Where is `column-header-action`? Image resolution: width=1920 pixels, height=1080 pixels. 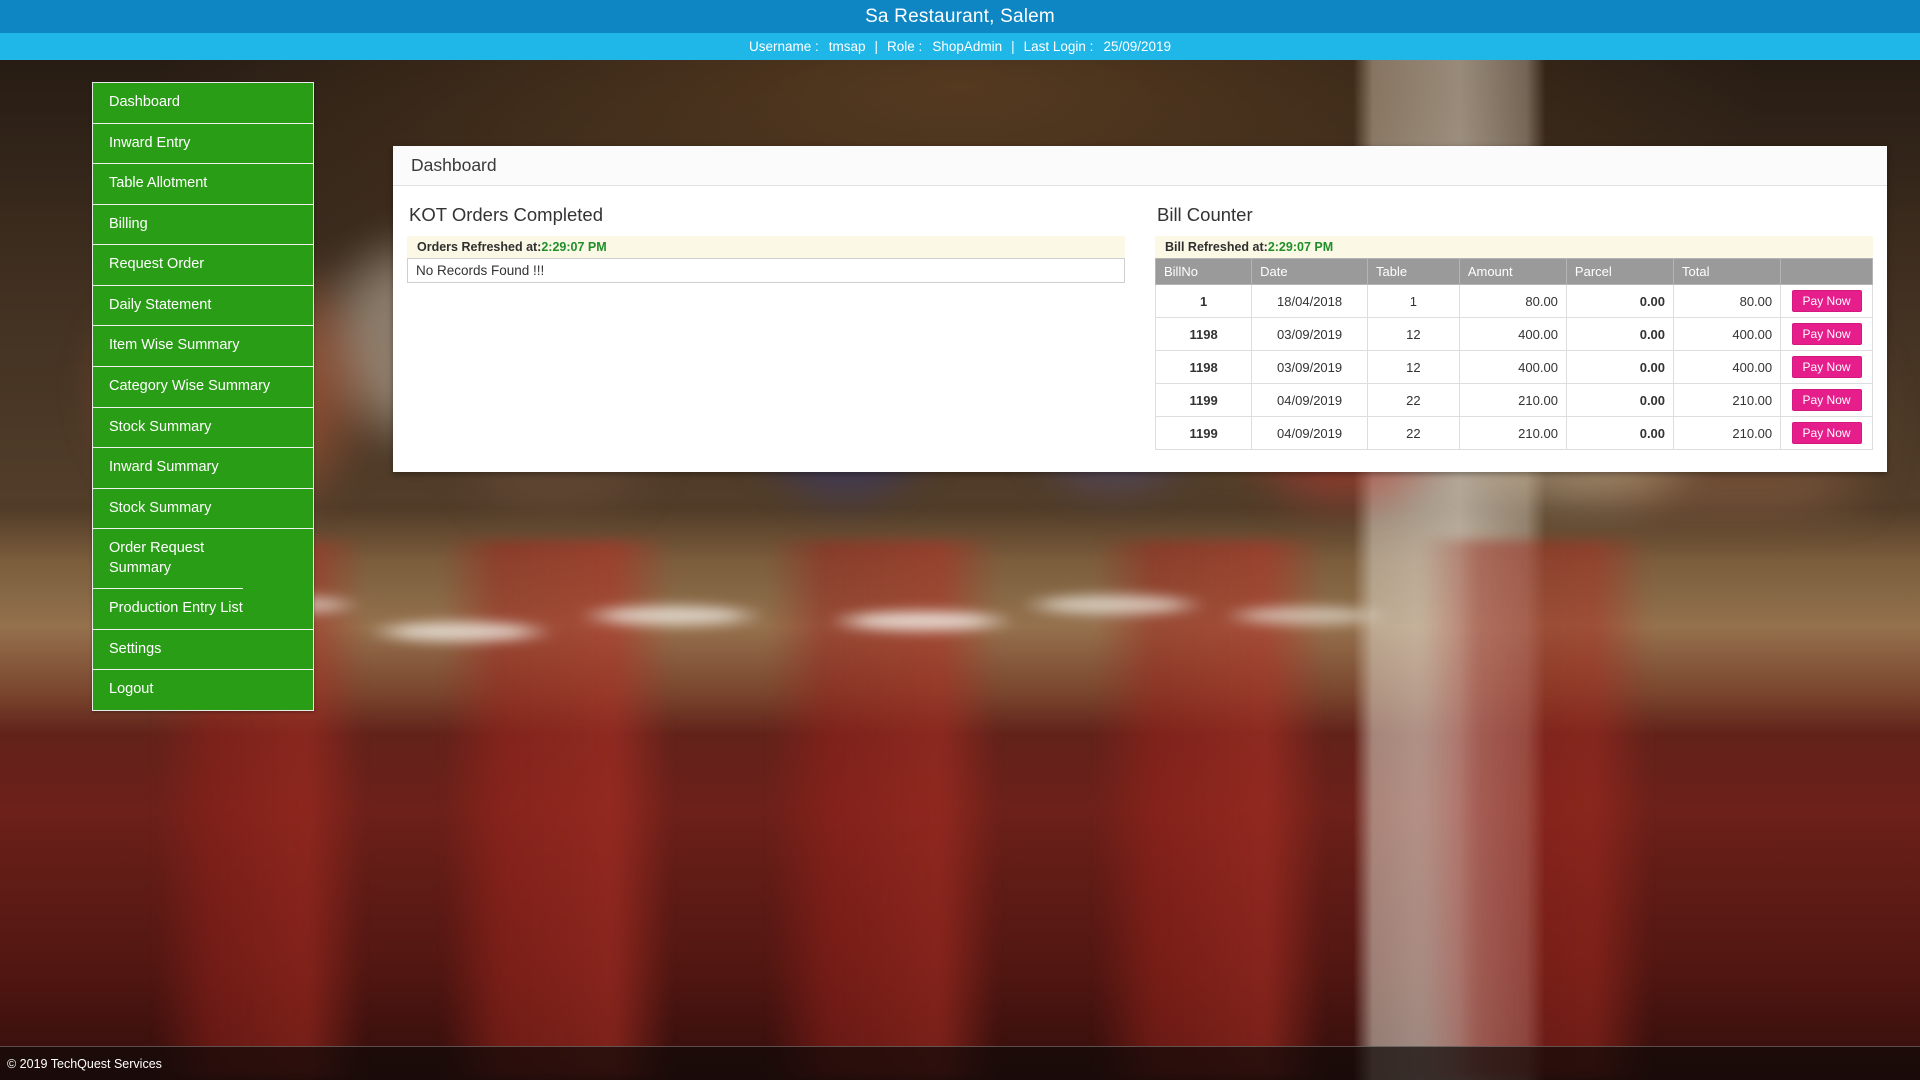 column-header-action is located at coordinates (1826, 271).